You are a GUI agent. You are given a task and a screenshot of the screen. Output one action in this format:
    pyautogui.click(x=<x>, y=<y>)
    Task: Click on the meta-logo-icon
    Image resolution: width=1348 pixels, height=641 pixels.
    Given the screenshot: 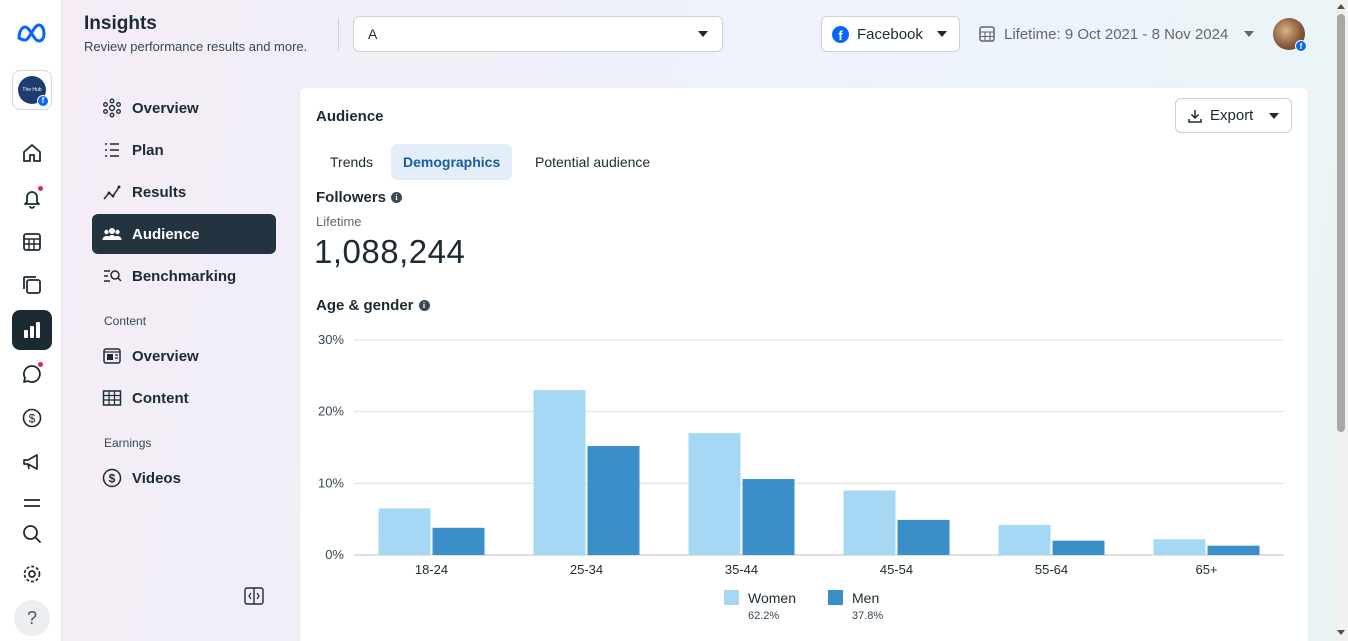 What is the action you would take?
    pyautogui.click(x=32, y=33)
    